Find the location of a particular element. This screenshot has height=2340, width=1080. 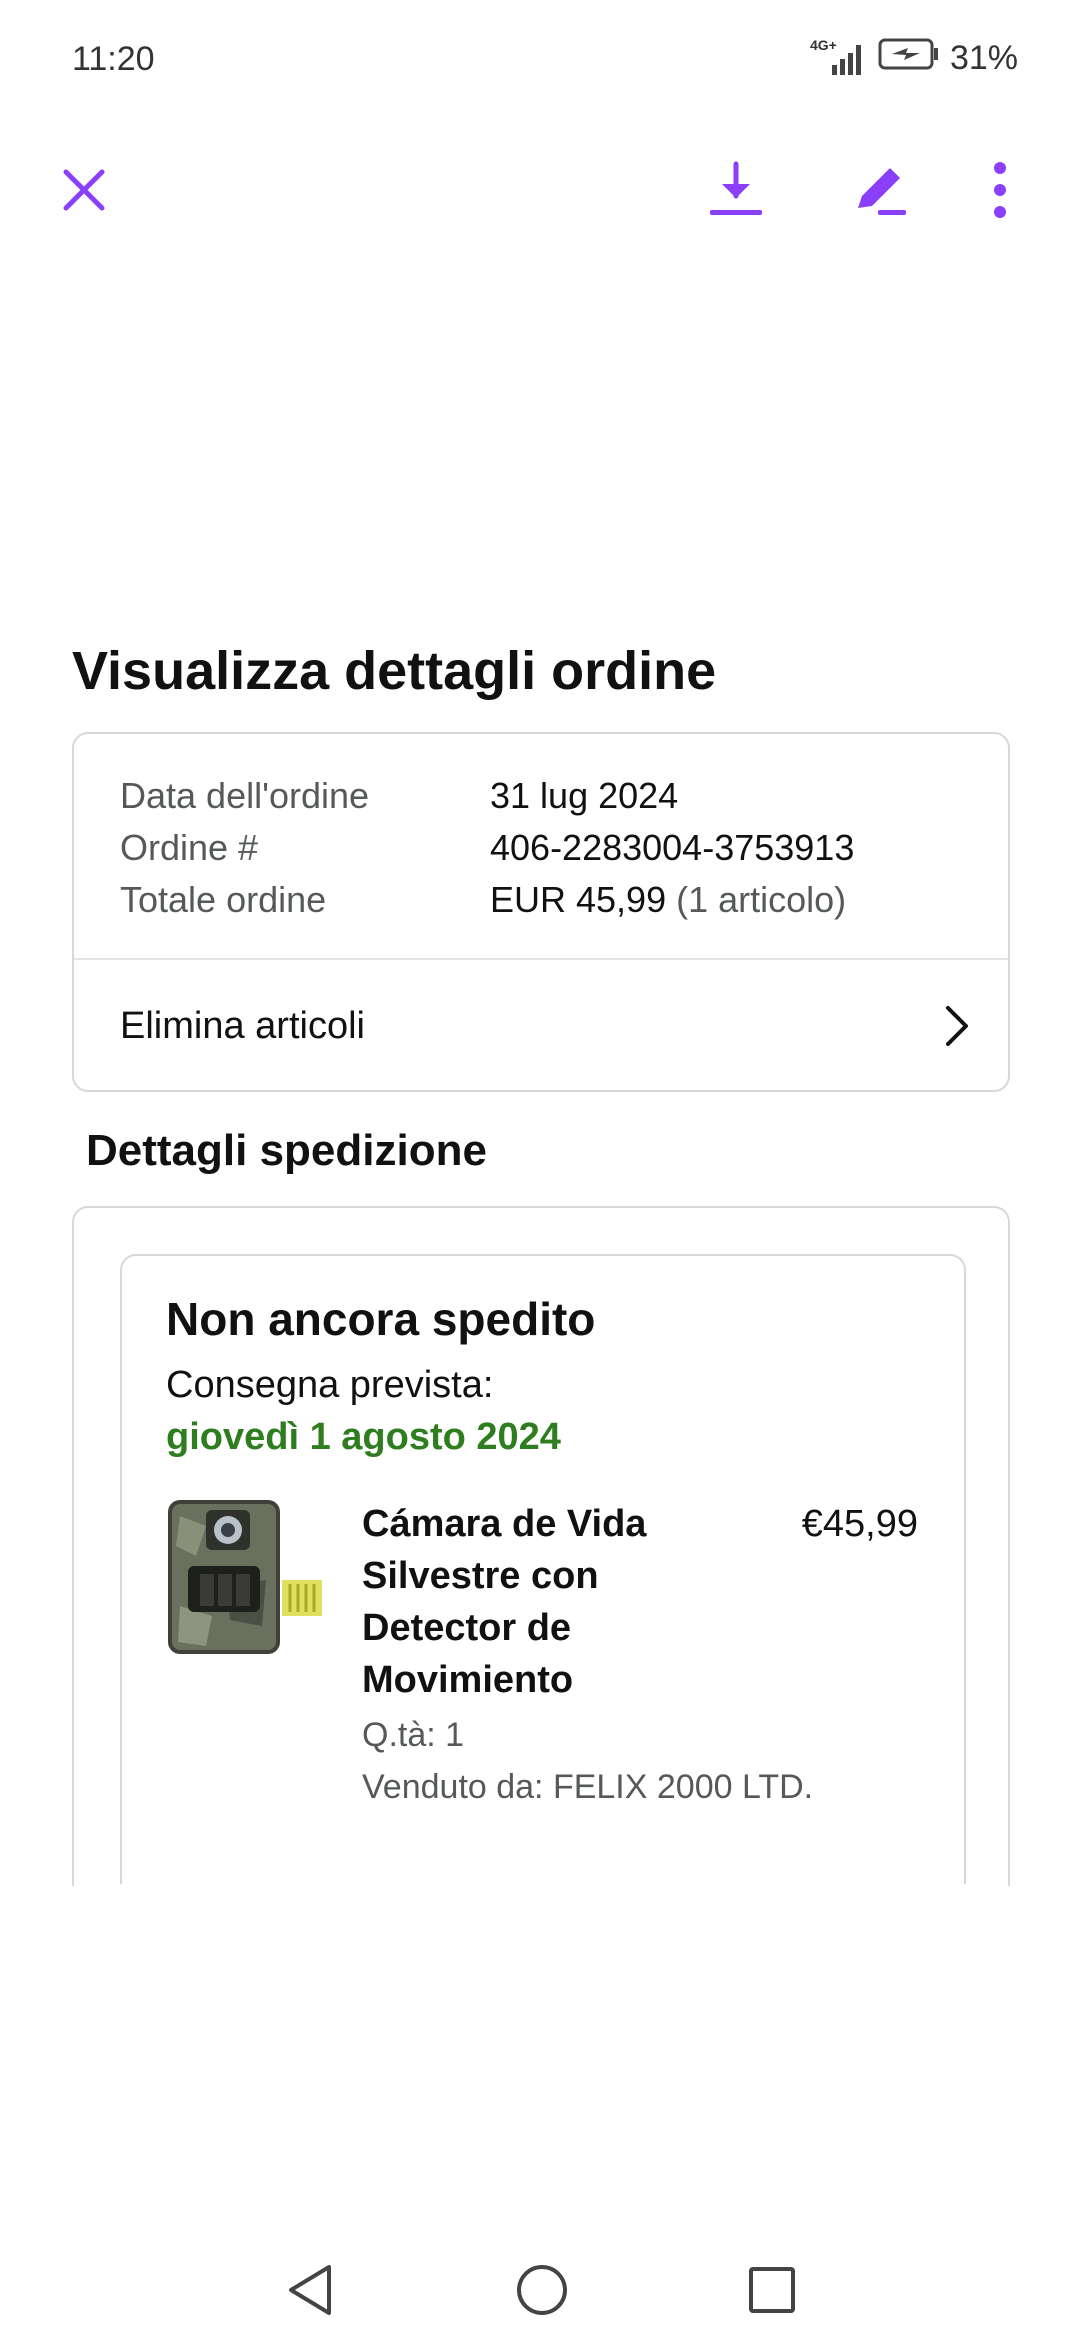

order-total-label: Totale ordine is located at coordinates (223, 899).